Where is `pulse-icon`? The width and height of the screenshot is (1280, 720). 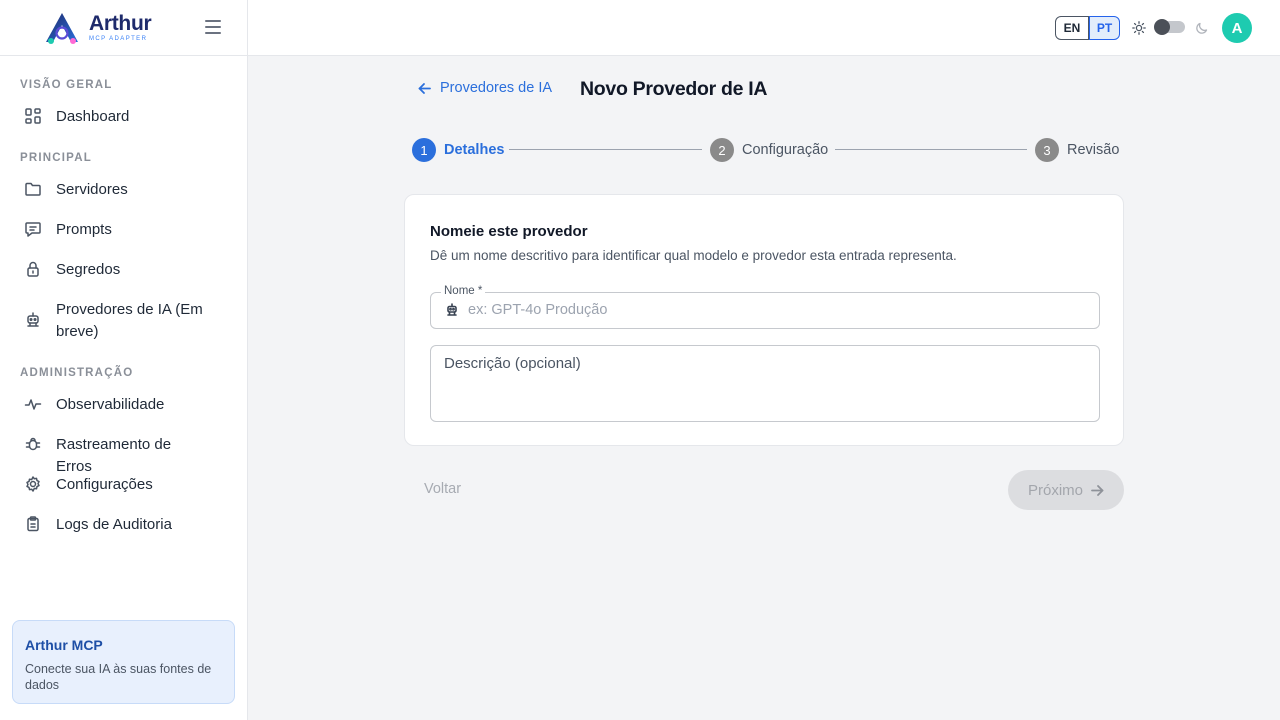 pulse-icon is located at coordinates (33, 404).